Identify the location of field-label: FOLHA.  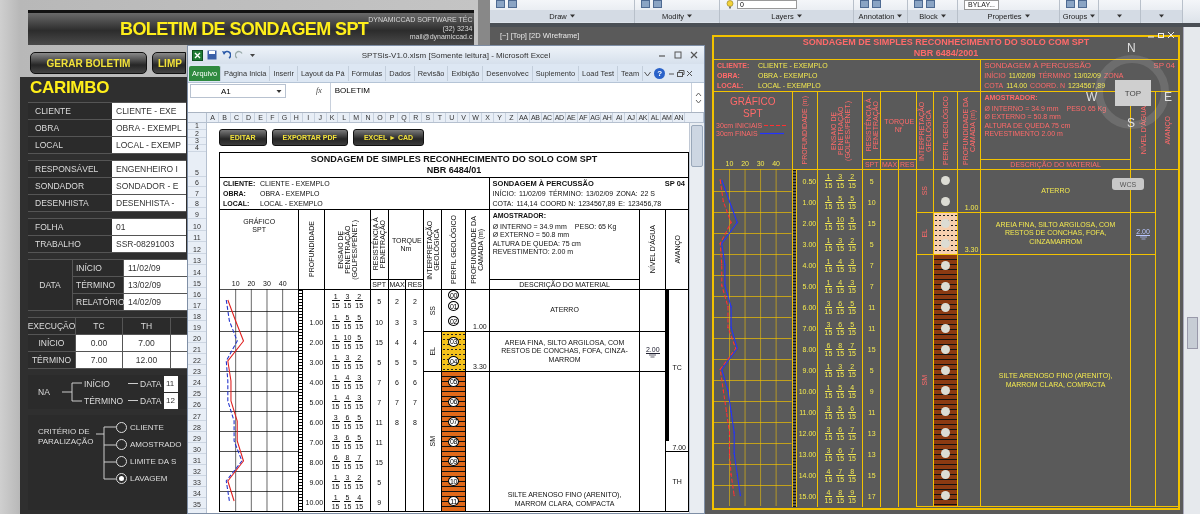
(70, 227).